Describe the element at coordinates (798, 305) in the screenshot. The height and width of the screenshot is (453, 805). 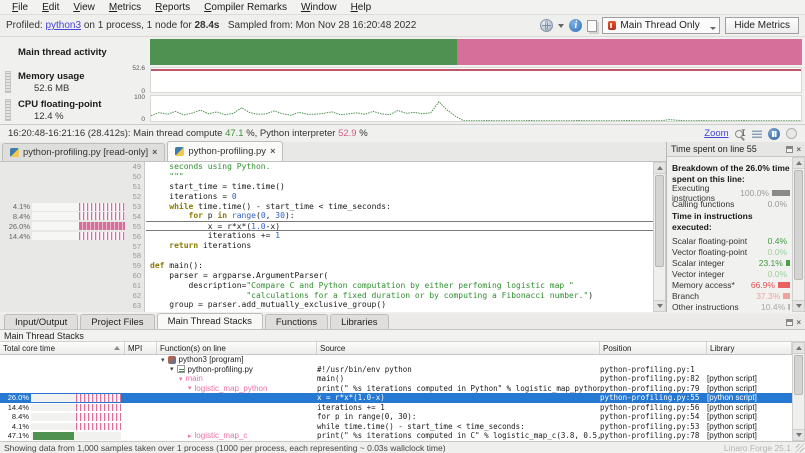
I see `panel-scroll-down-icon` at that location.